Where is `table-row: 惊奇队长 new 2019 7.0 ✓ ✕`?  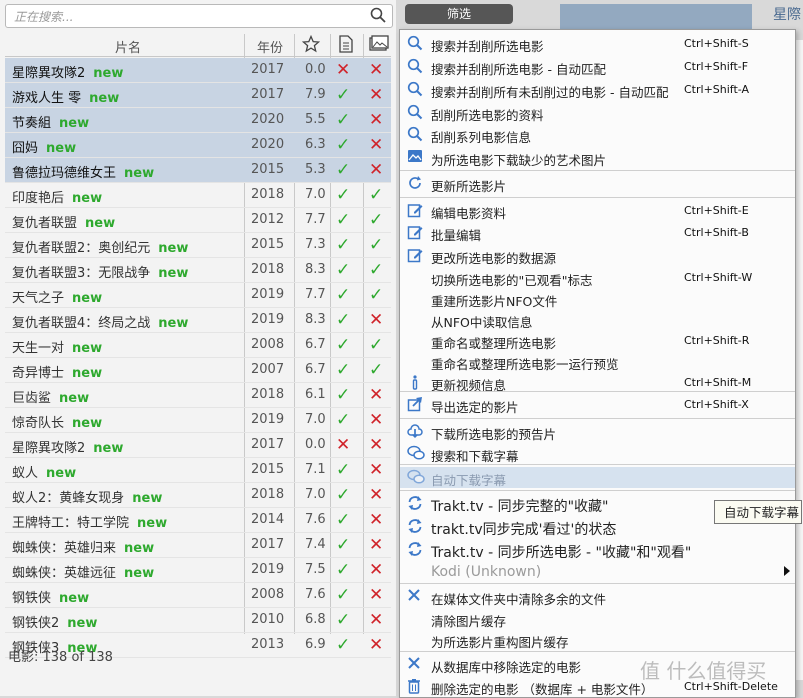 table-row: 惊奇队长 new 2019 7.0 ✓ ✕ is located at coordinates (198, 420).